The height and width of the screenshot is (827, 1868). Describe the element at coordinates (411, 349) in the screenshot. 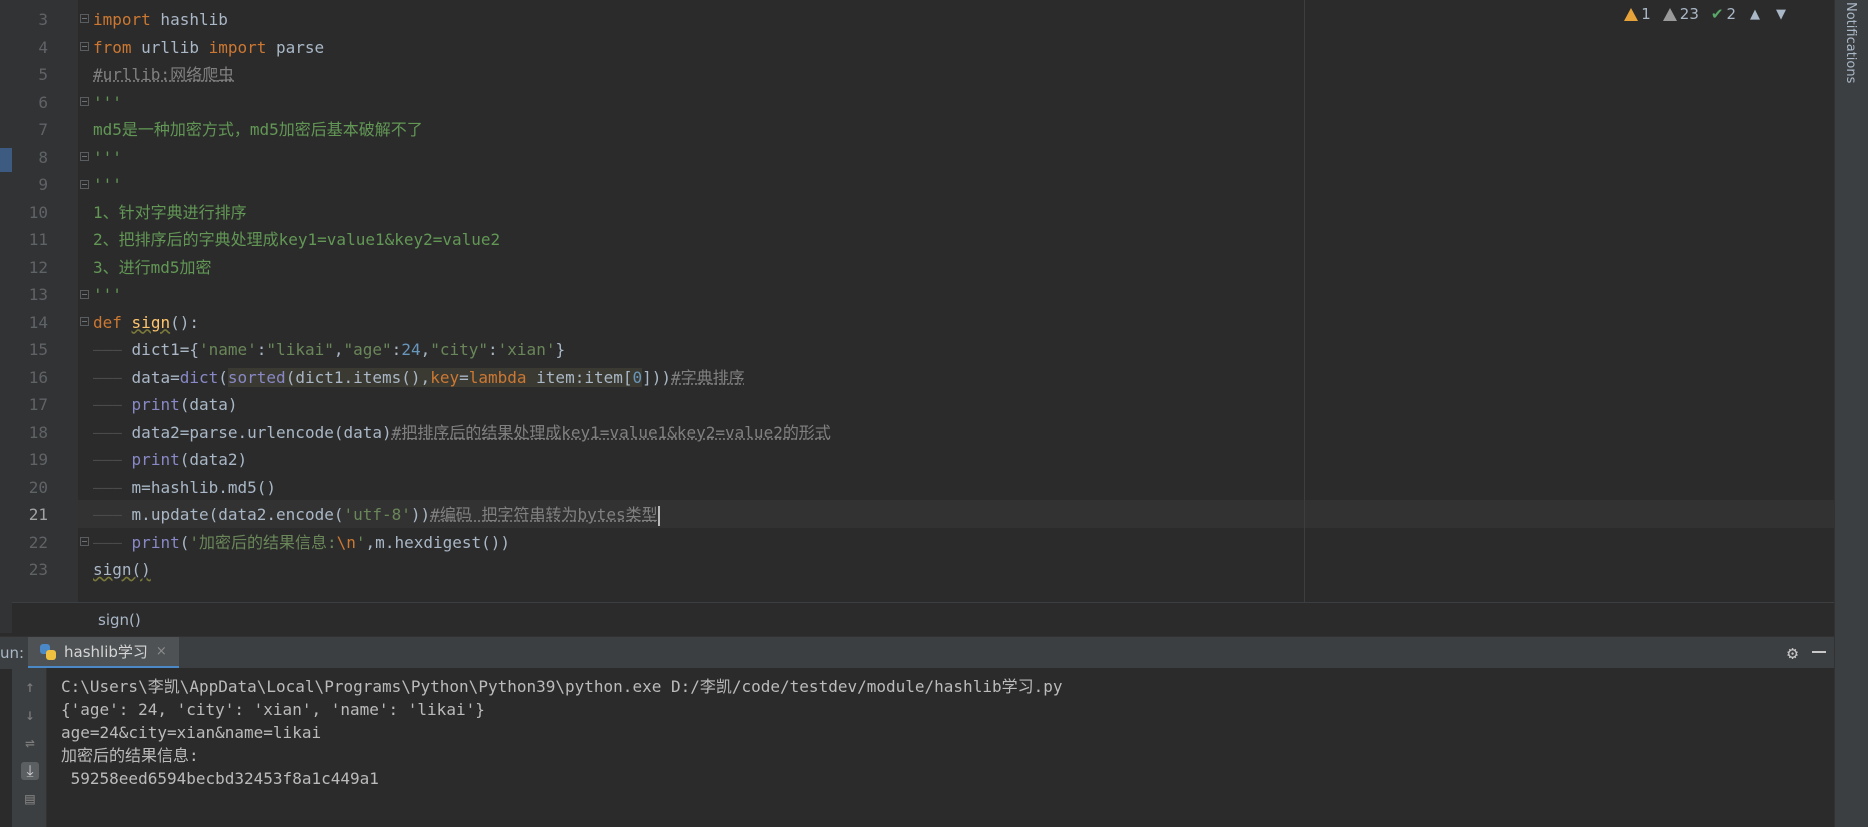

I see `number: 24` at that location.